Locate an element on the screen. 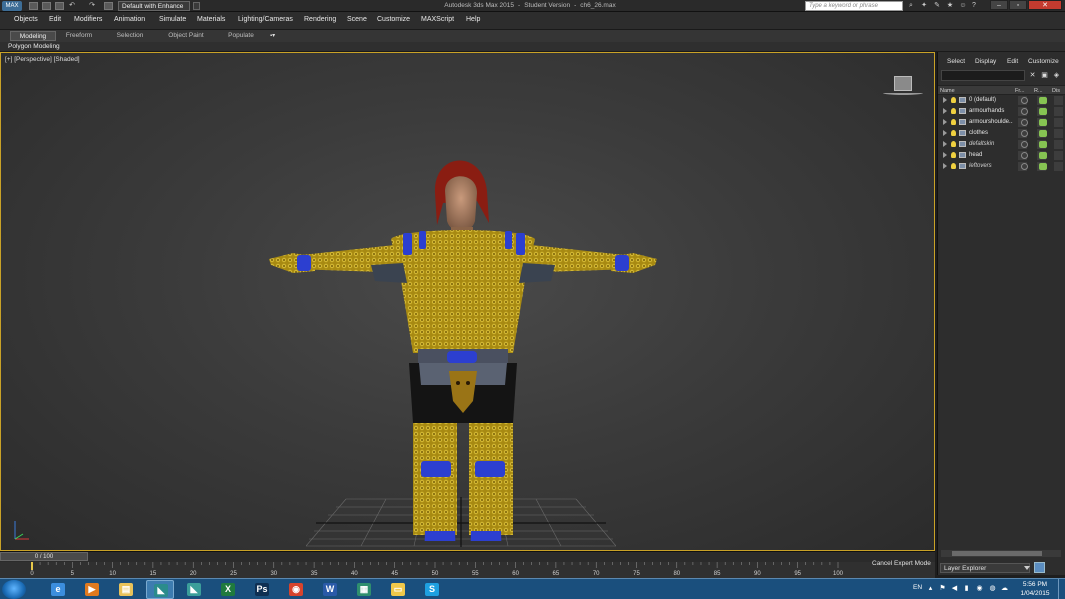 The image size is (1065, 599). tab-selection: Selection is located at coordinates (130, 36).